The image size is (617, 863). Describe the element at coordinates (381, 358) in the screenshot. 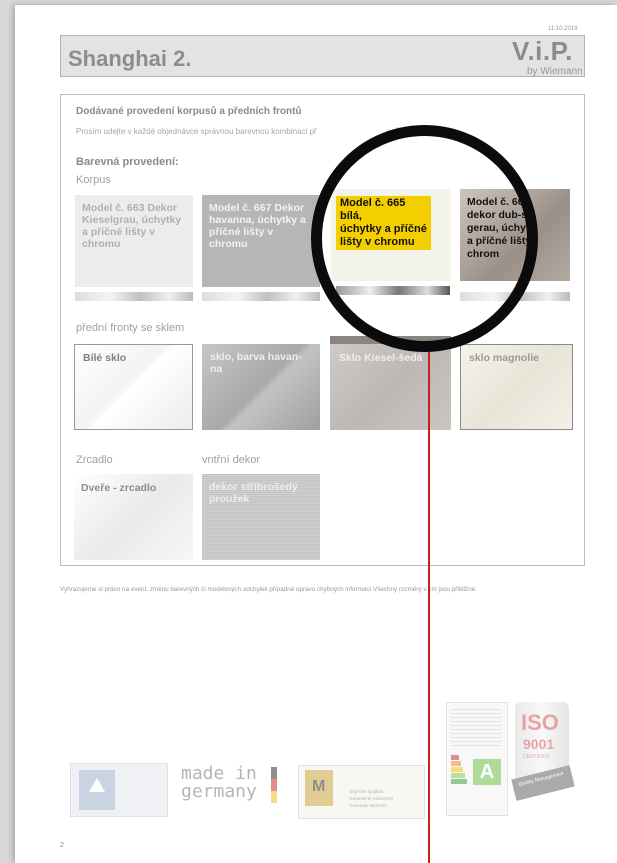

I see `swatch-label: Sklo Kiesel-šedá` at that location.